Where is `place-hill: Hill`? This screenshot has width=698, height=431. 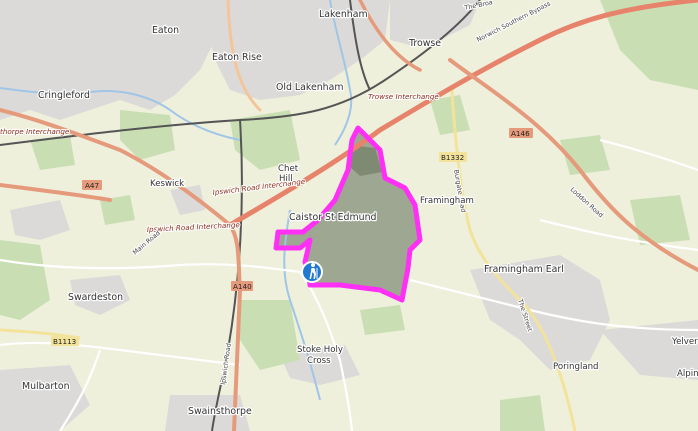 place-hill: Hill is located at coordinates (286, 179).